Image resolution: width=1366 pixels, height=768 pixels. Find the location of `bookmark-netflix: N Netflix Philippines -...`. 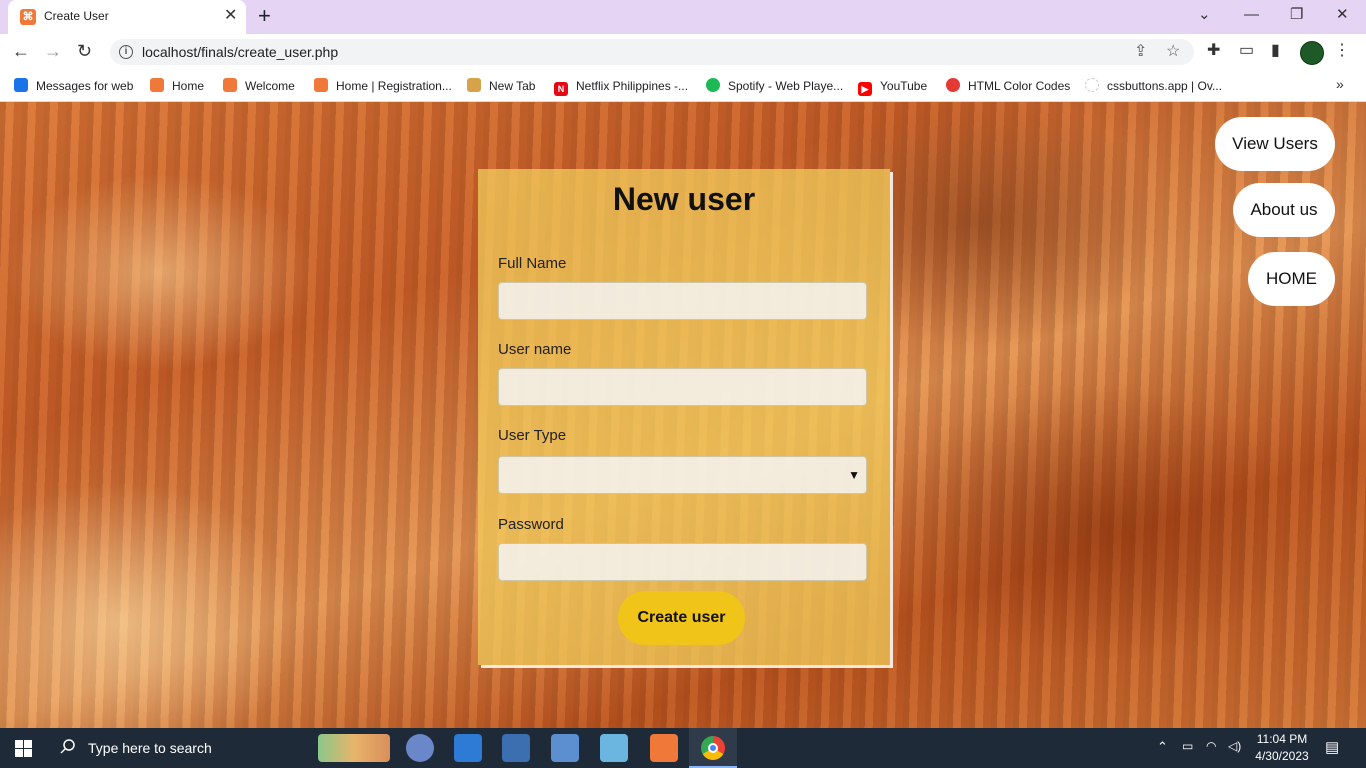

bookmark-netflix: N Netflix Philippines -... is located at coordinates (621, 86).